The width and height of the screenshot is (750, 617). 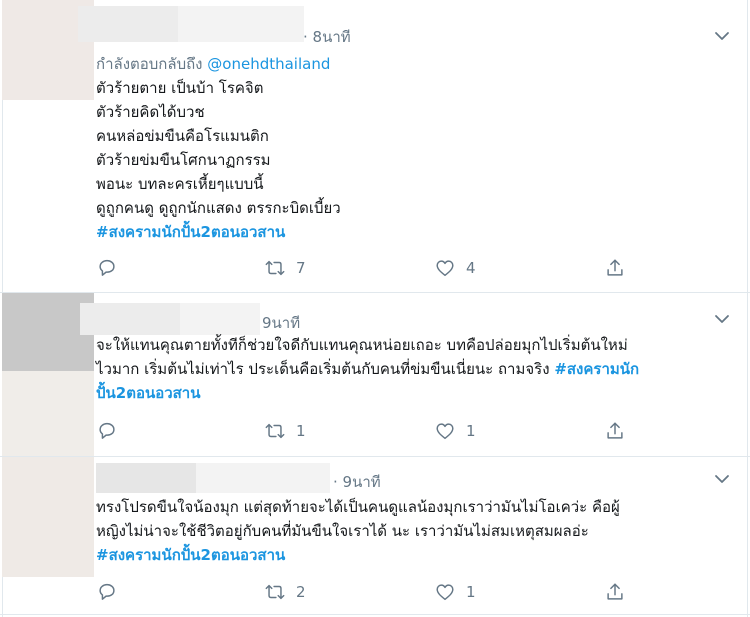 What do you see at coordinates (455, 268) in the screenshot?
I see `like-button: 4` at bounding box center [455, 268].